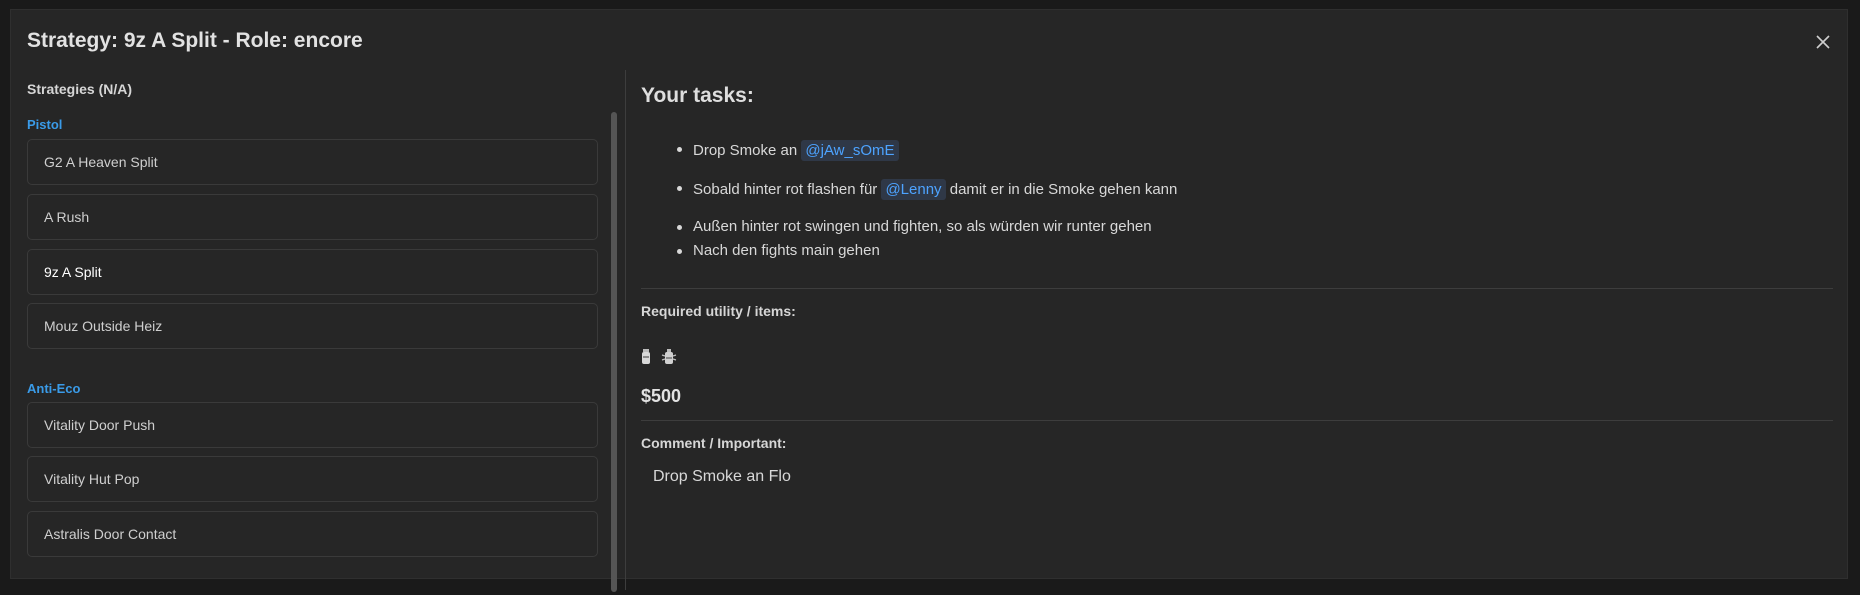 This screenshot has height=595, width=1860. What do you see at coordinates (714, 443) in the screenshot?
I see `comment-label: Comment / Important:` at bounding box center [714, 443].